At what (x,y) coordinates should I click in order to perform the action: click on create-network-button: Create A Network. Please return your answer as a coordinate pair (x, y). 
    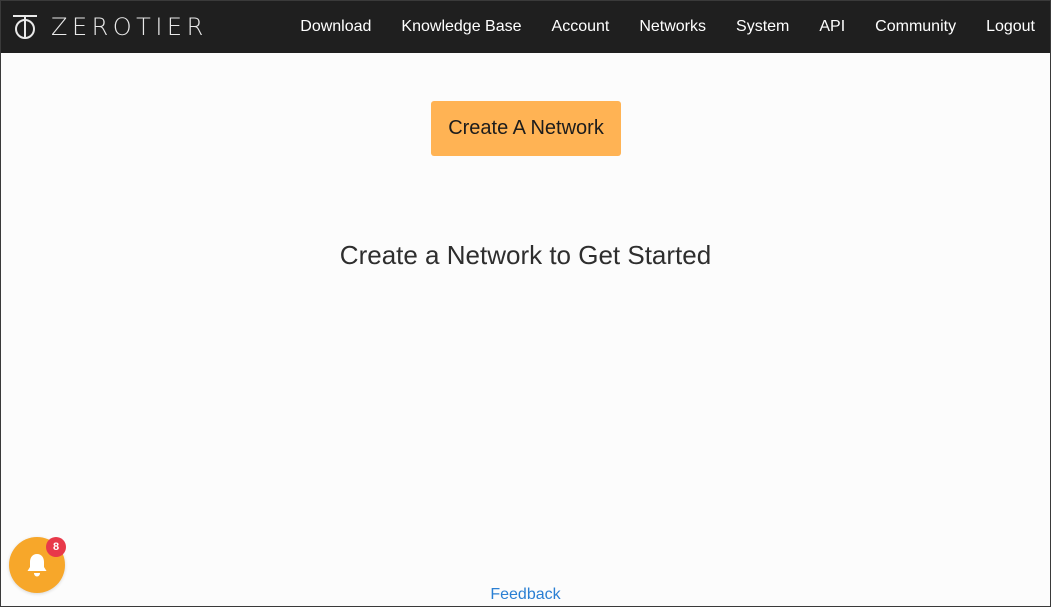
    Looking at the image, I should click on (526, 128).